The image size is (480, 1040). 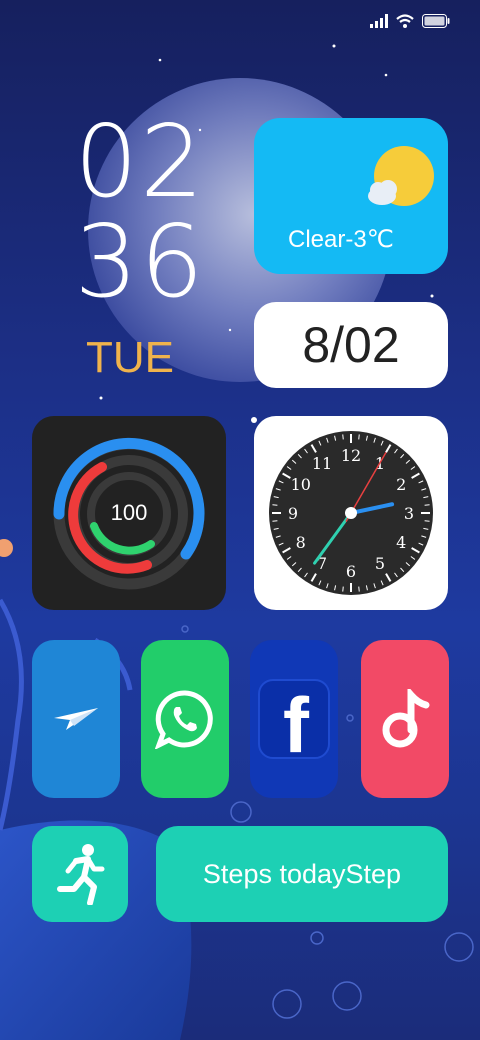 I want to click on clock-number: 5, so click(x=380, y=563).